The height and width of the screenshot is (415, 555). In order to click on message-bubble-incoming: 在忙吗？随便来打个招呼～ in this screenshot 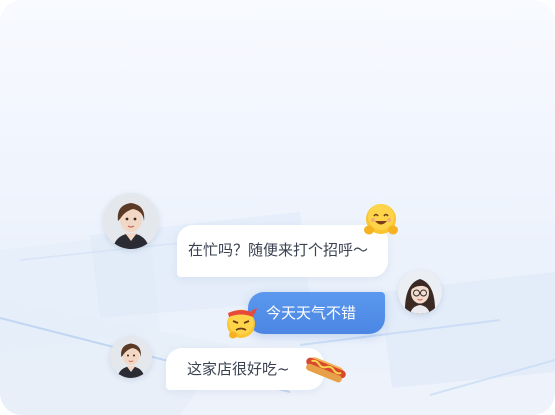, I will do `click(282, 251)`.